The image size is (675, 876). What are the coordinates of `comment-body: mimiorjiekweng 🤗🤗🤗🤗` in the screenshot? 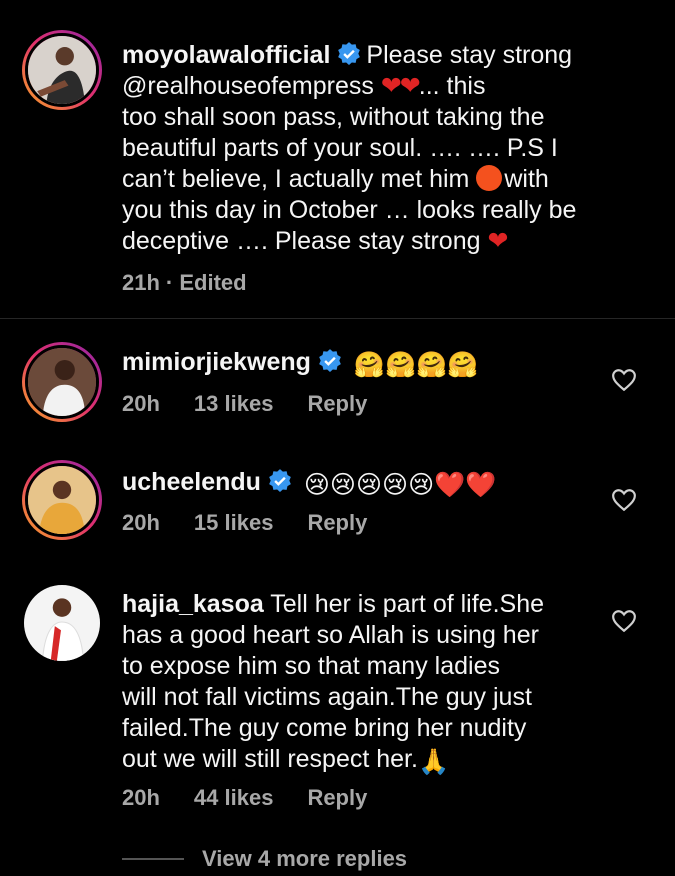 It's located at (357, 364).